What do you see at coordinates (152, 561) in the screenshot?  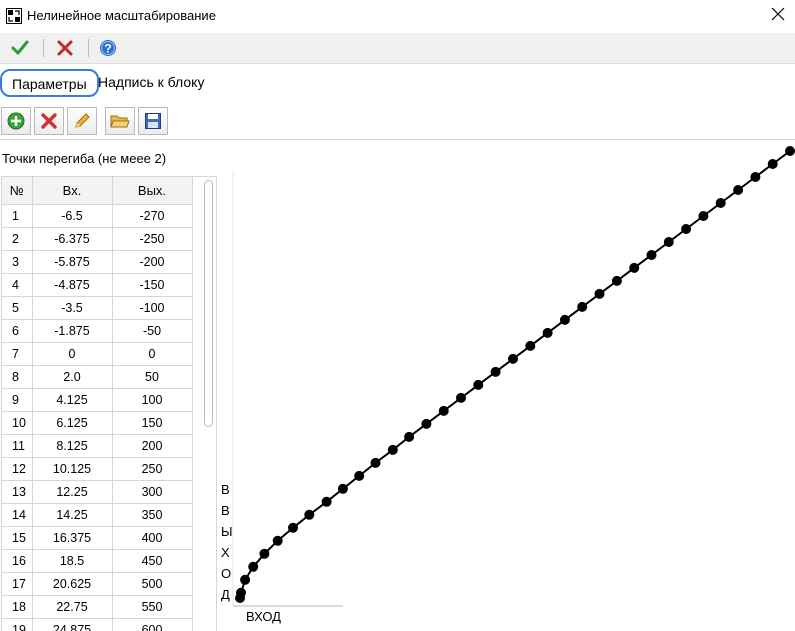 I see `cell-output: 450` at bounding box center [152, 561].